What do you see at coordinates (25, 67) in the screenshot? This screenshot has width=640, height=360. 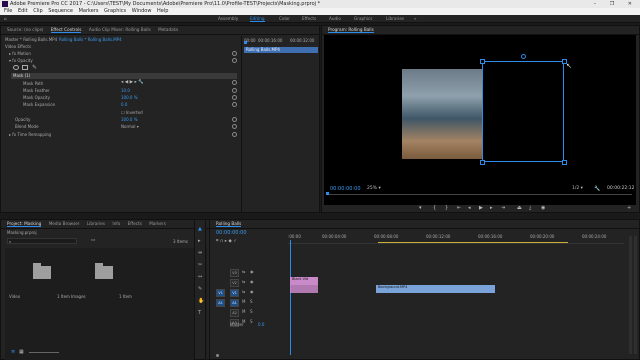 I see `rectangle-mask-icon` at bounding box center [25, 67].